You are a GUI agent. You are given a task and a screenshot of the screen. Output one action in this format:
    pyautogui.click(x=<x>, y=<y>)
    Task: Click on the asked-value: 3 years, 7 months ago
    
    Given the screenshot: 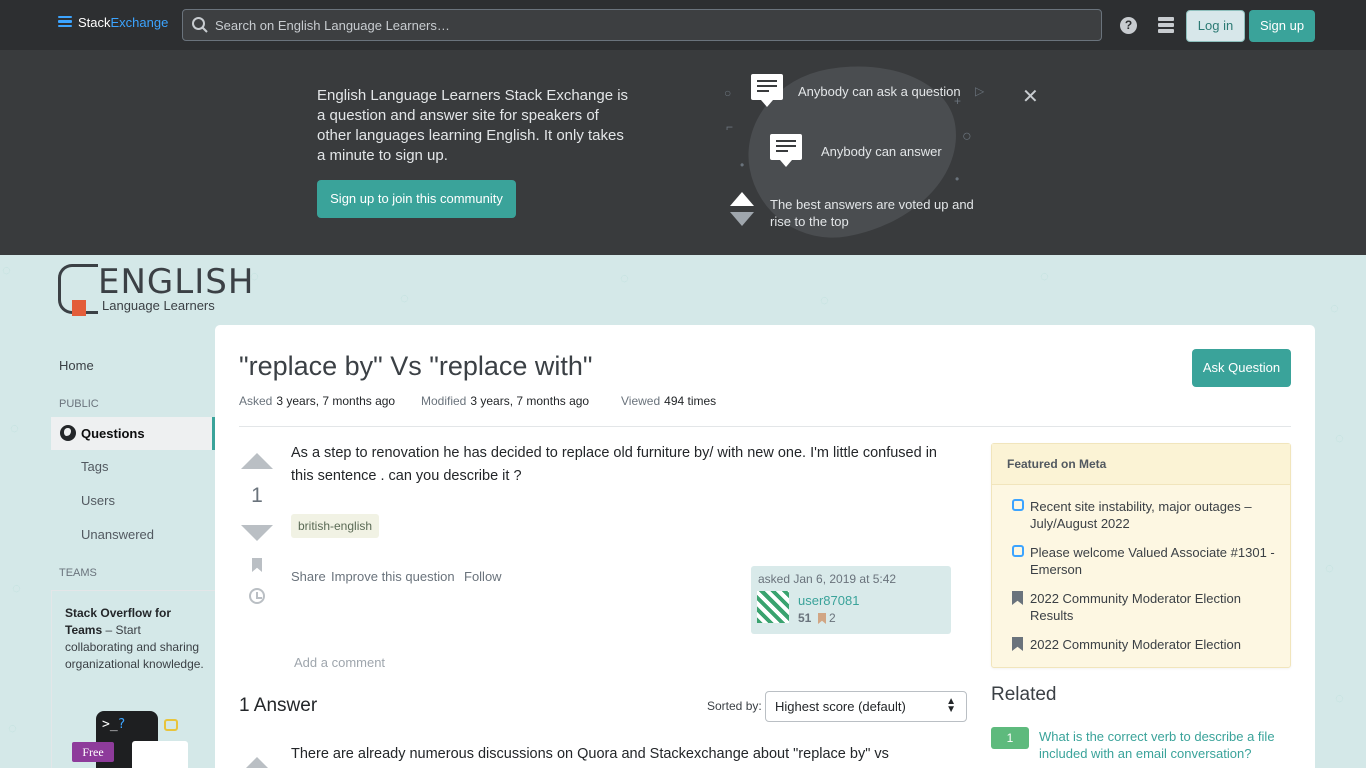 What is the action you would take?
    pyautogui.click(x=336, y=401)
    